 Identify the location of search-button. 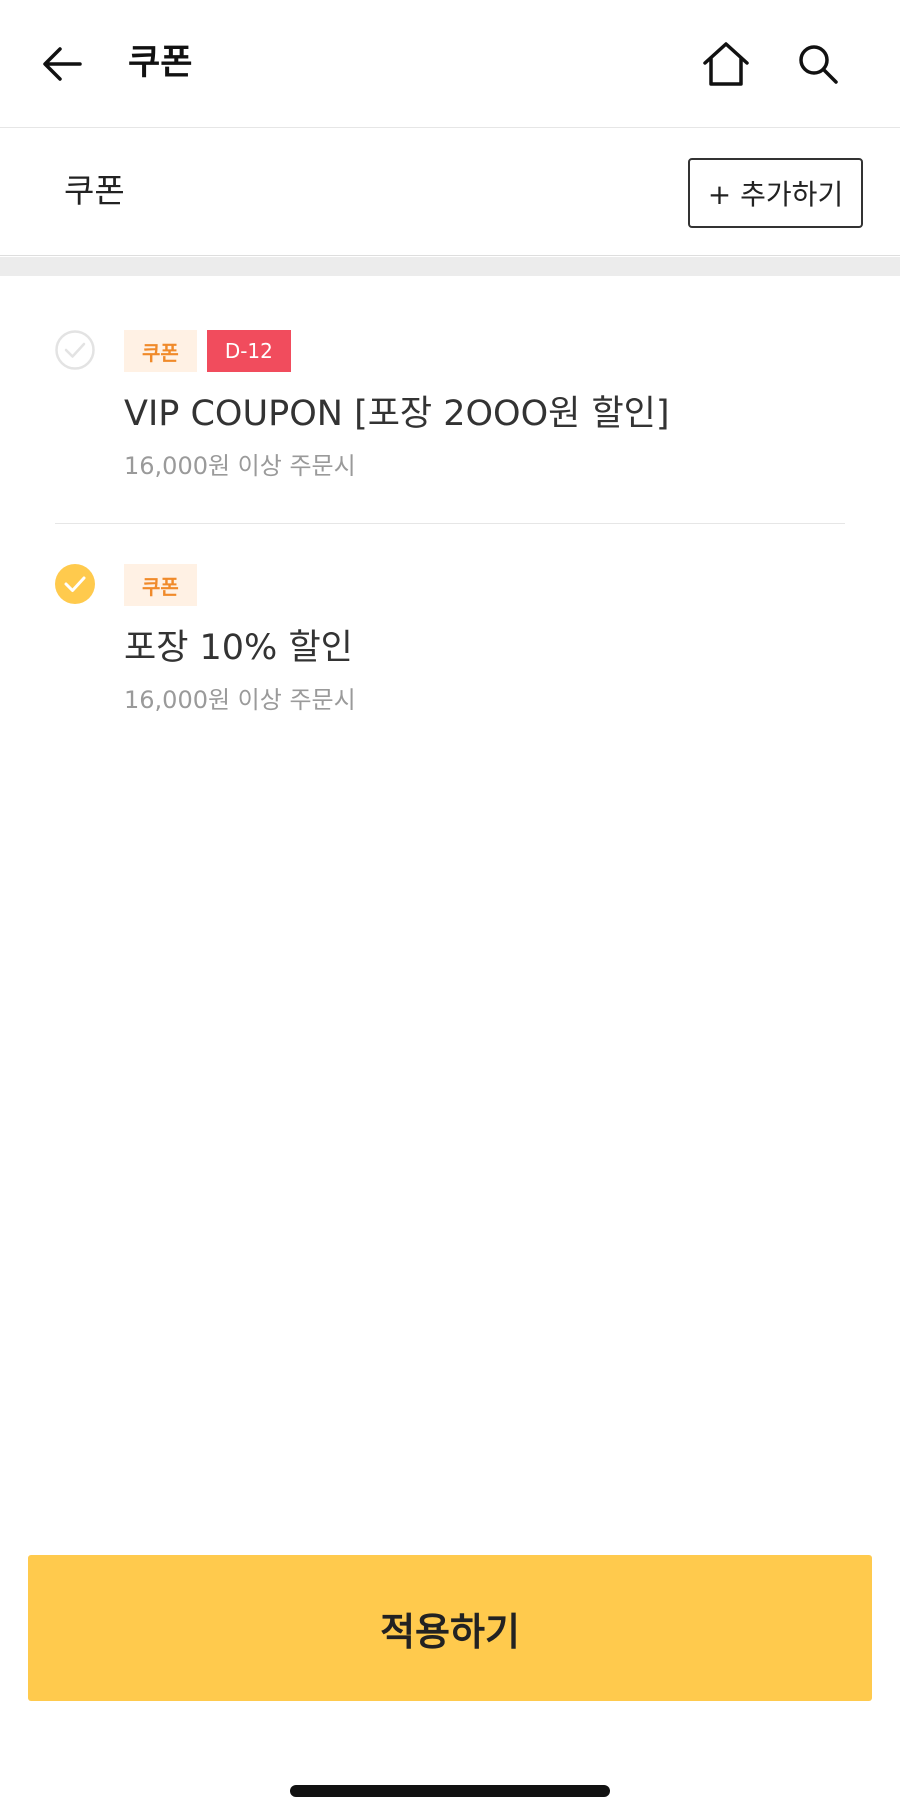
(818, 64).